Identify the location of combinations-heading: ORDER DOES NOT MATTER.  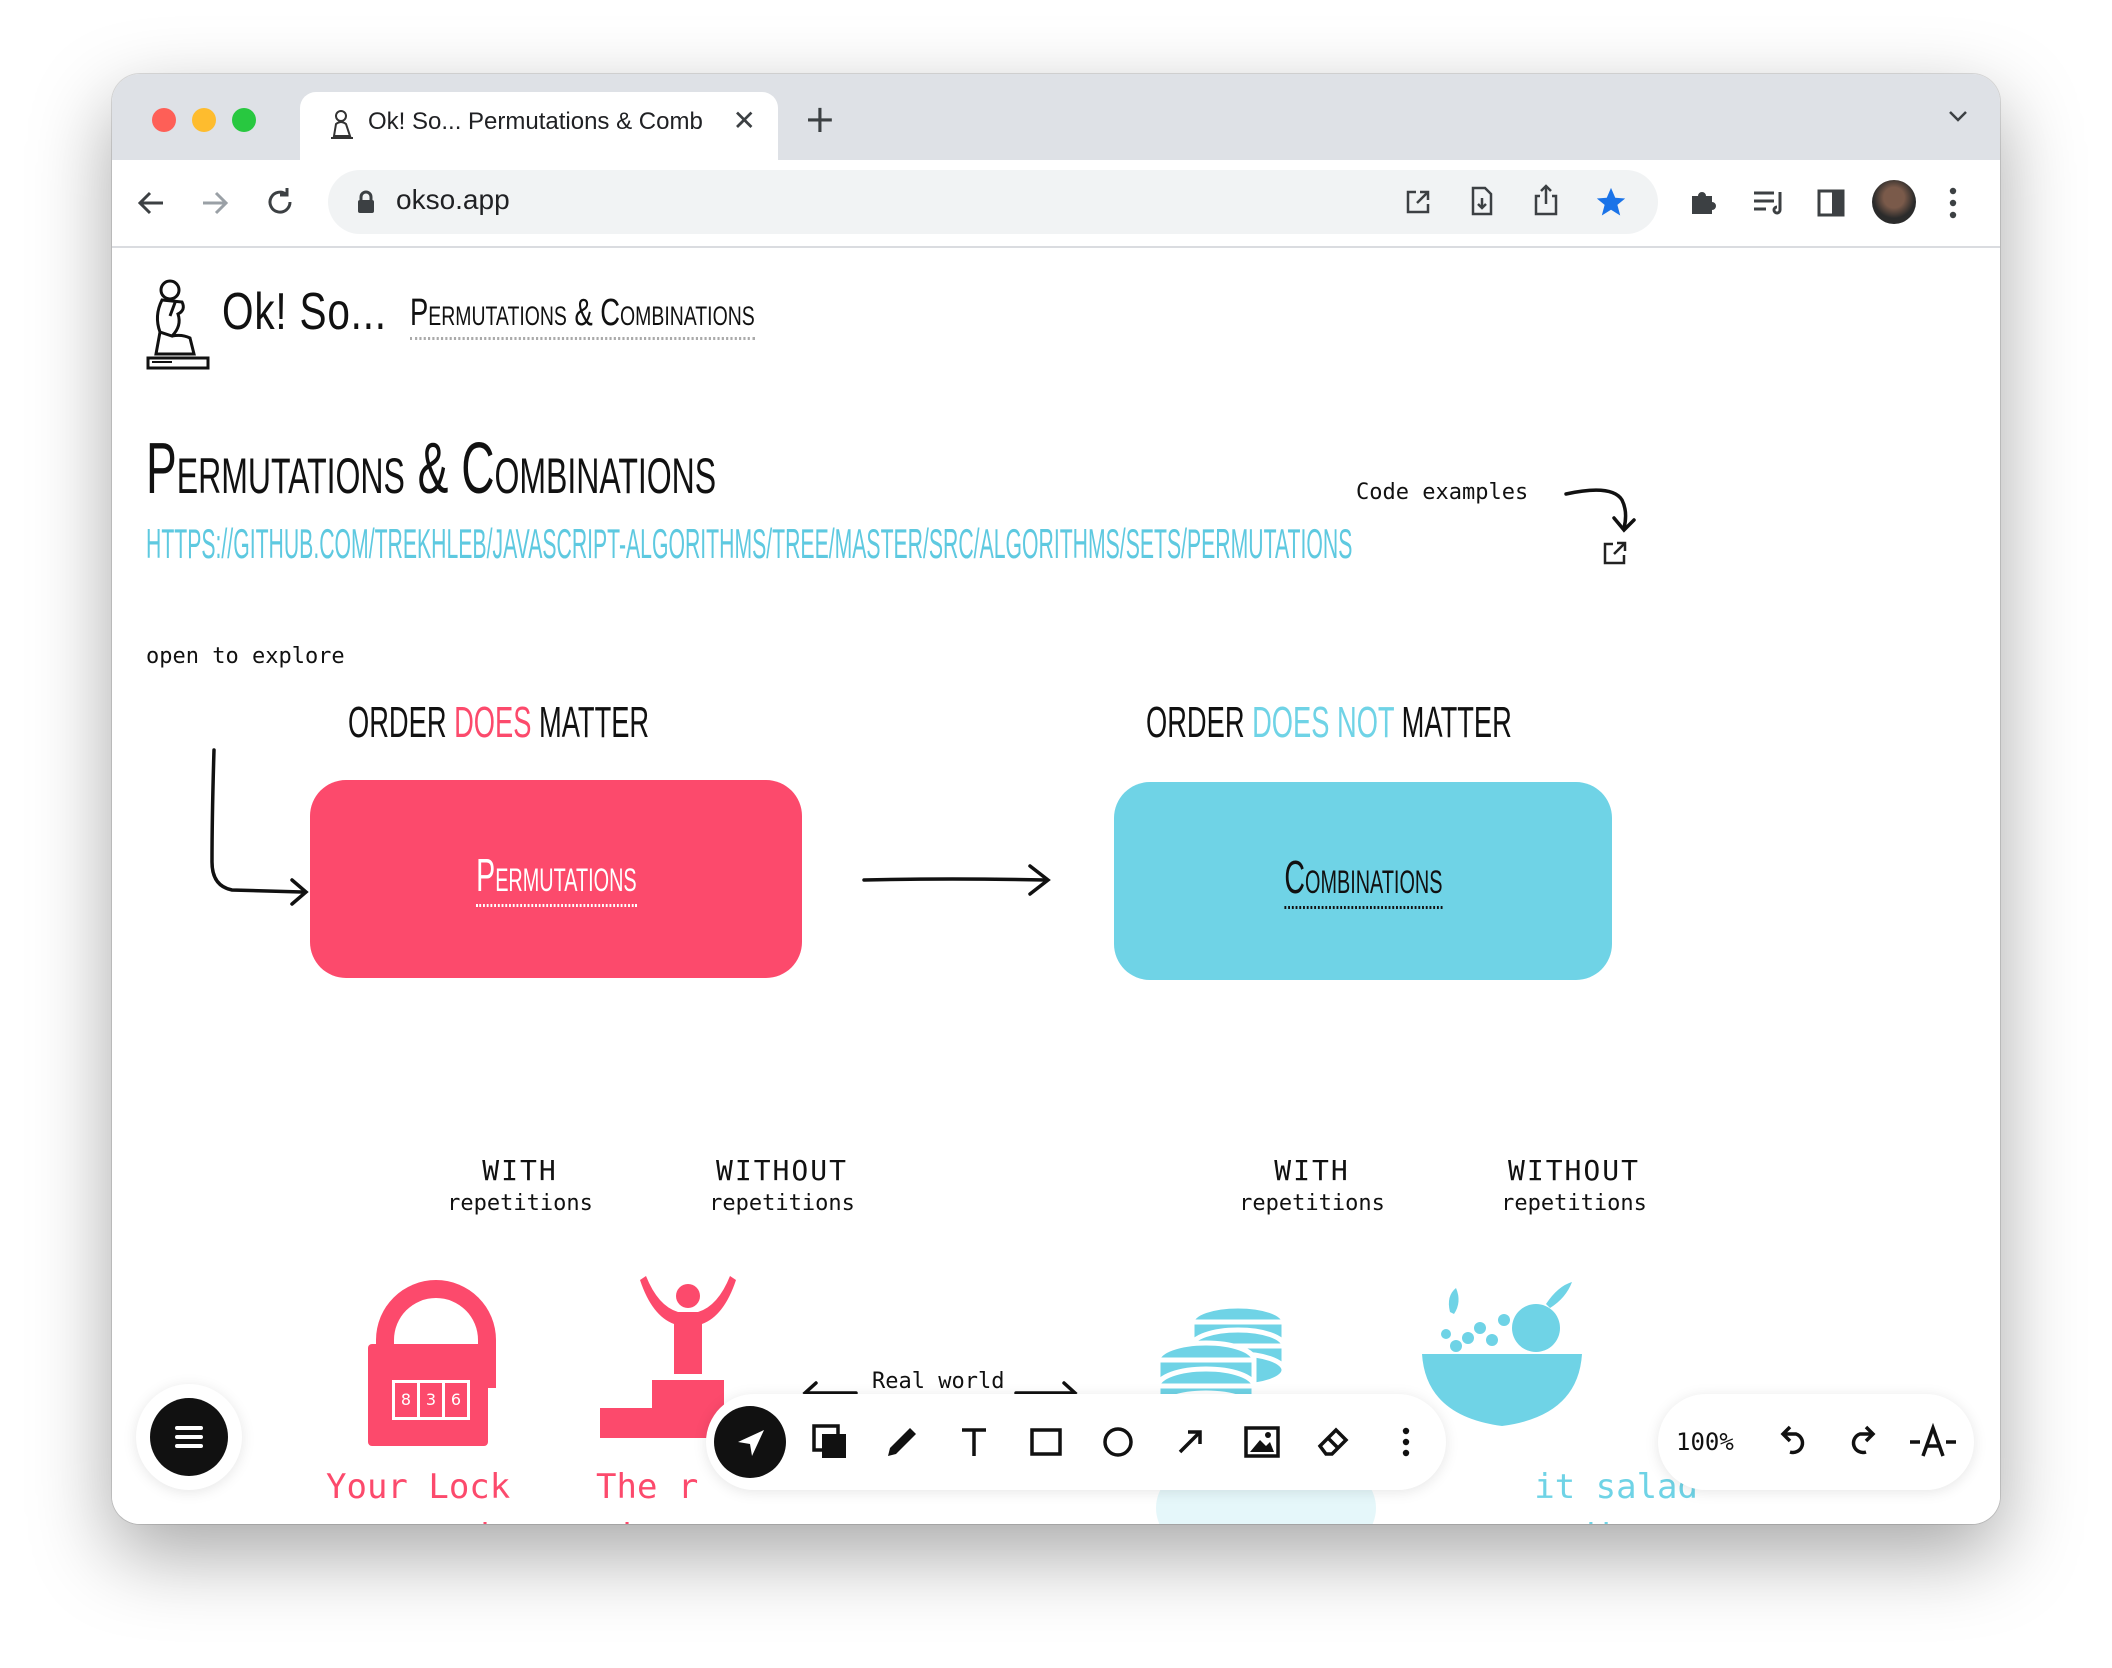
(1329, 723).